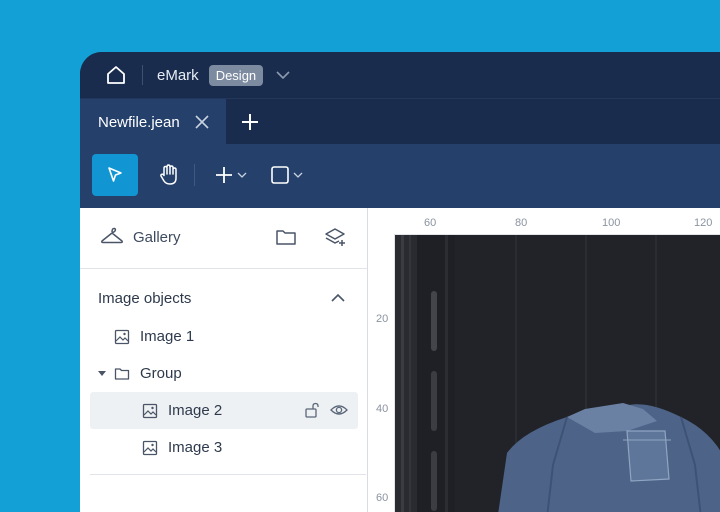  I want to click on hanger-icon, so click(112, 235).